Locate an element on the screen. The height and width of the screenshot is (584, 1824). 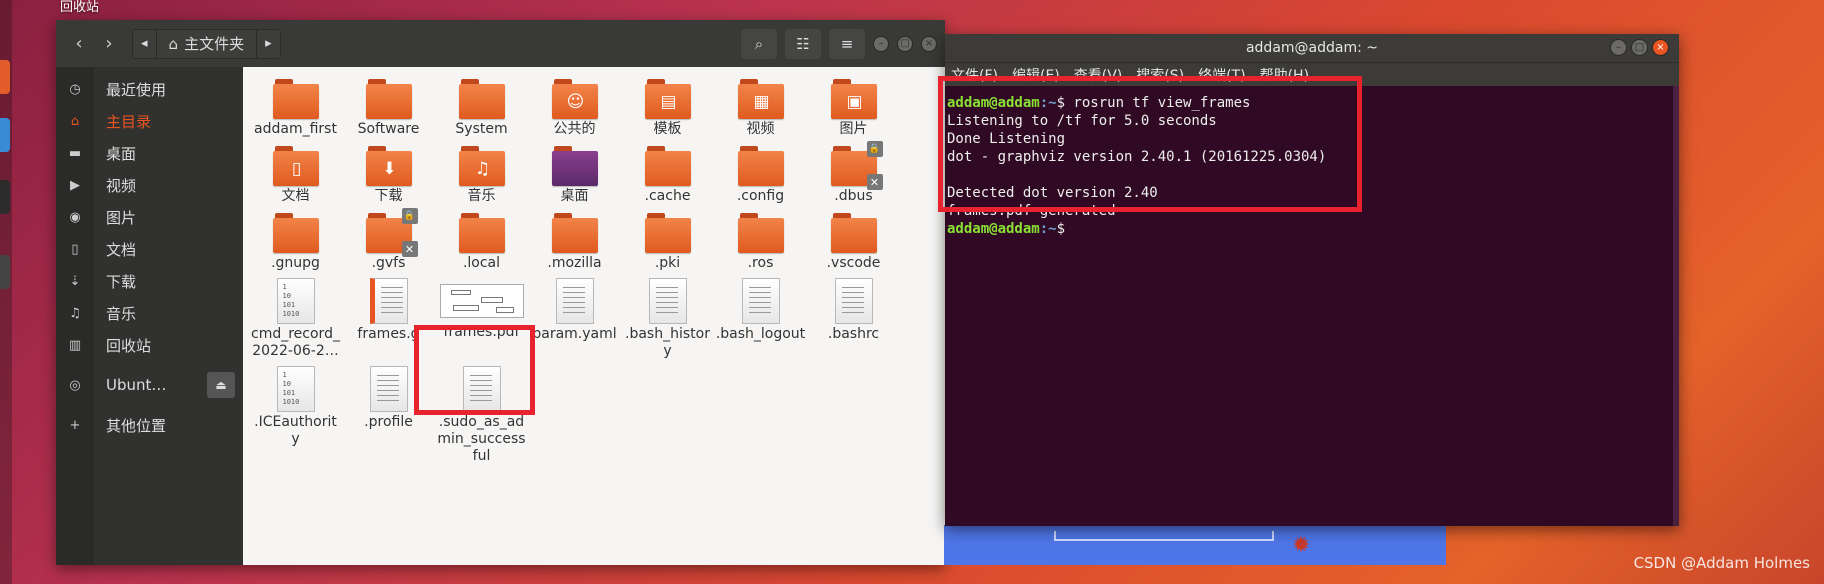
file-item: ▤ 模板 is located at coordinates (667, 106).